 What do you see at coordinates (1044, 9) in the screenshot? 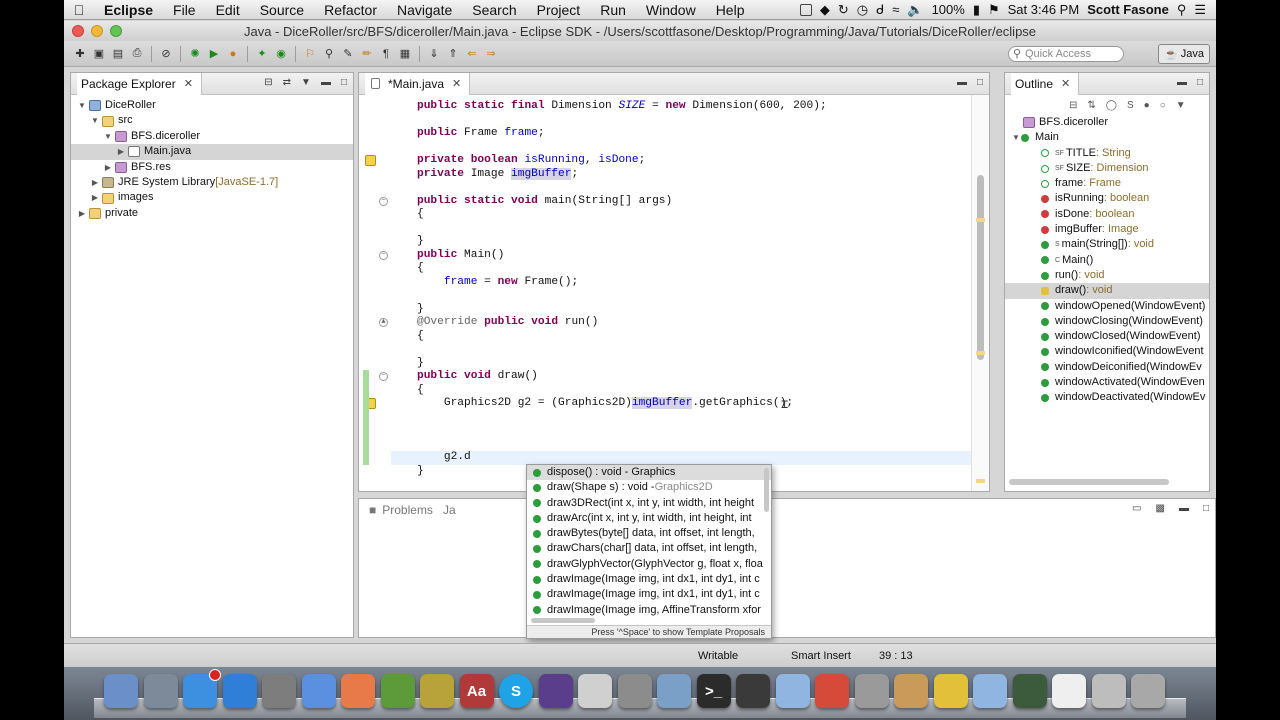
I see `clock: Sat 3:46 PM` at bounding box center [1044, 9].